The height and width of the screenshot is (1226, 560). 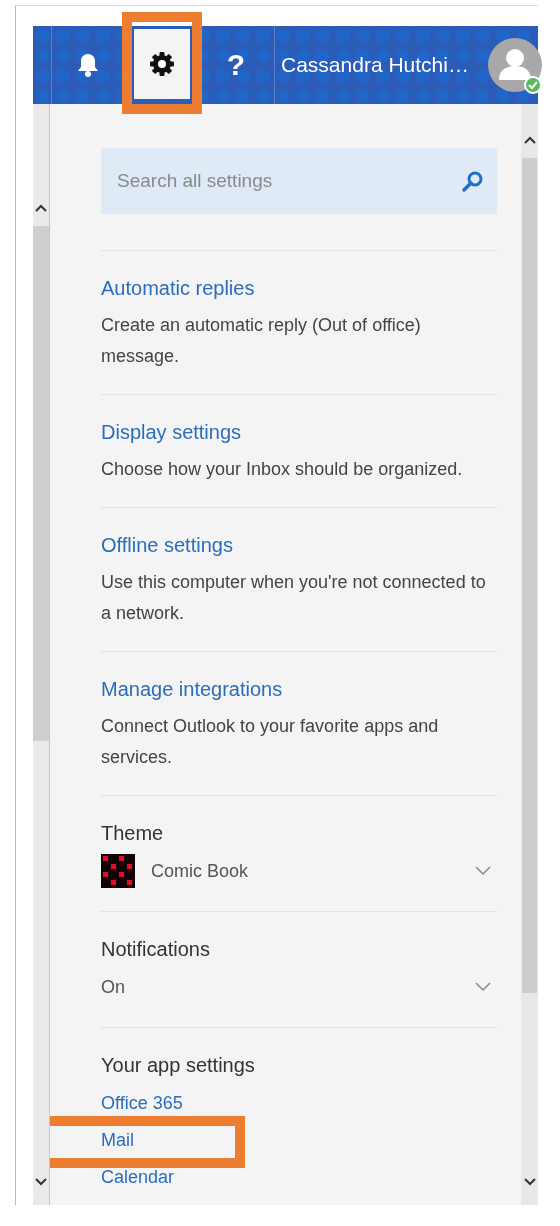 I want to click on bell-icon, so click(x=88, y=65).